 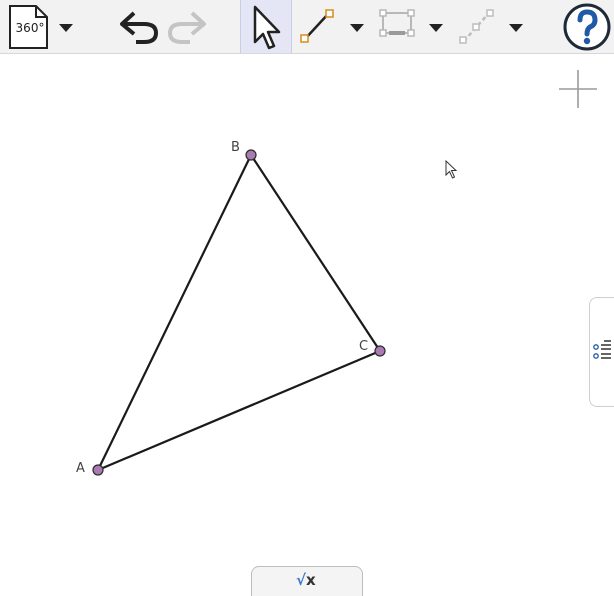 I want to click on mouse-cursor, so click(x=452, y=171).